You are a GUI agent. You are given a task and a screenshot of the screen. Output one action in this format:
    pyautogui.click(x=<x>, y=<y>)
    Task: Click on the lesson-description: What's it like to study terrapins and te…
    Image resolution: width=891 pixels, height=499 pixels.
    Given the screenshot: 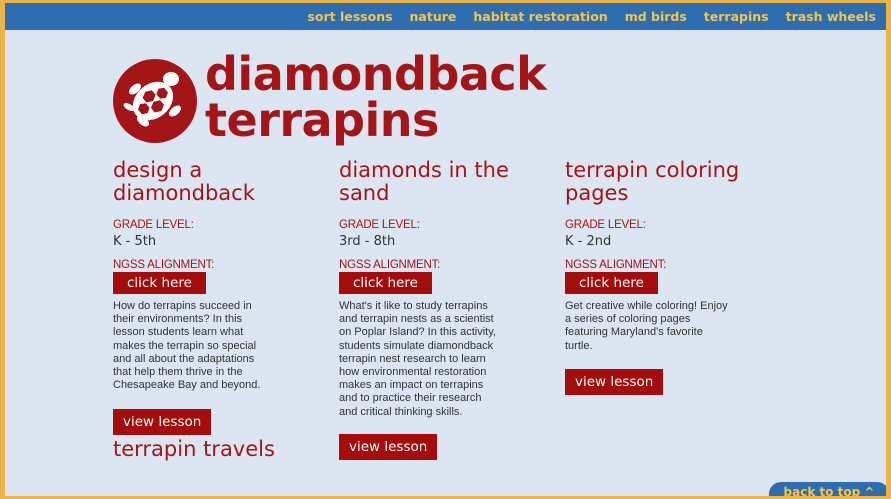 What is the action you would take?
    pyautogui.click(x=446, y=359)
    